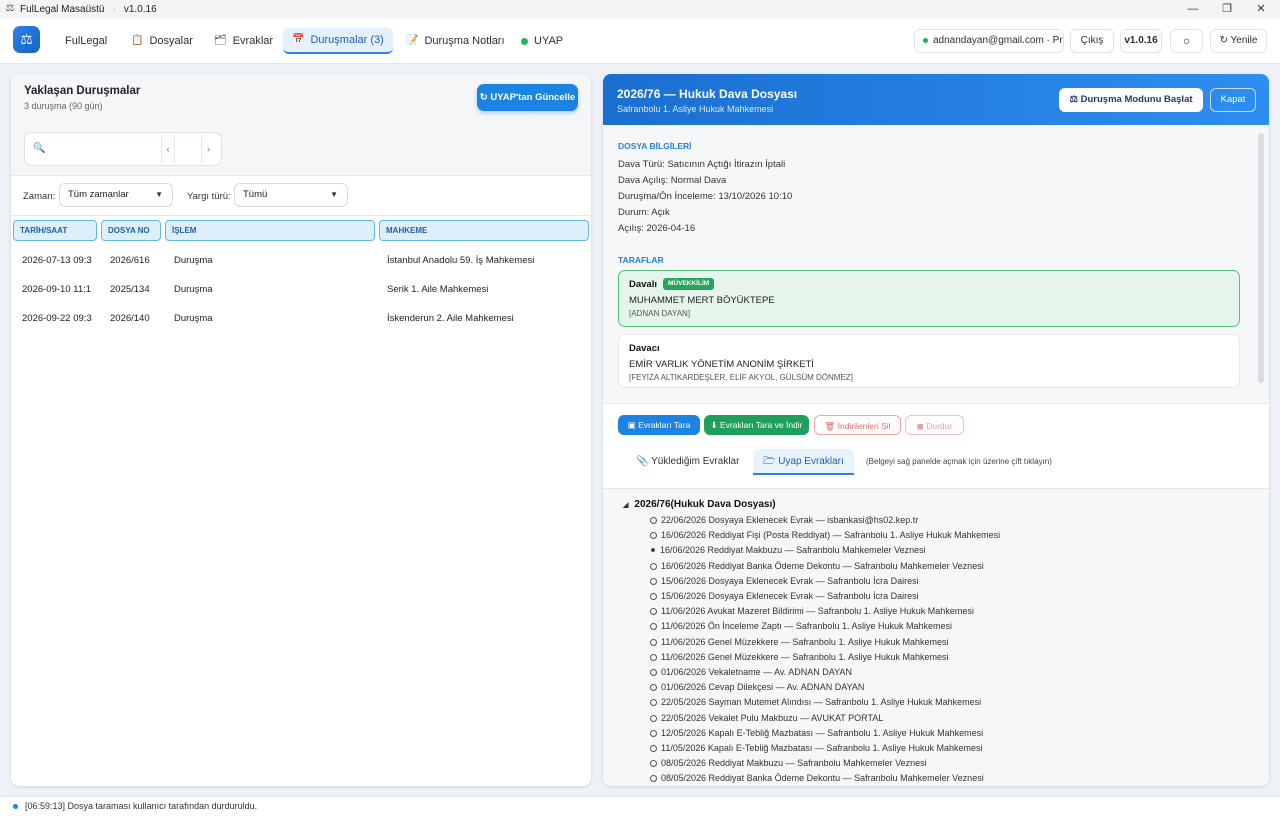  What do you see at coordinates (939, 426) in the screenshot?
I see `stop-label: Durdur` at bounding box center [939, 426].